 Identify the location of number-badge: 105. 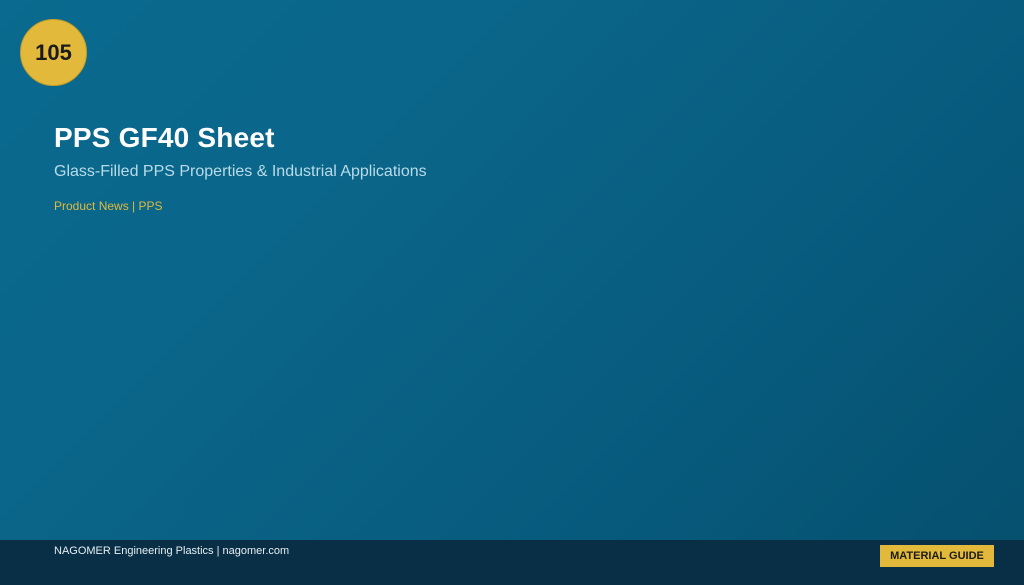
(53, 52).